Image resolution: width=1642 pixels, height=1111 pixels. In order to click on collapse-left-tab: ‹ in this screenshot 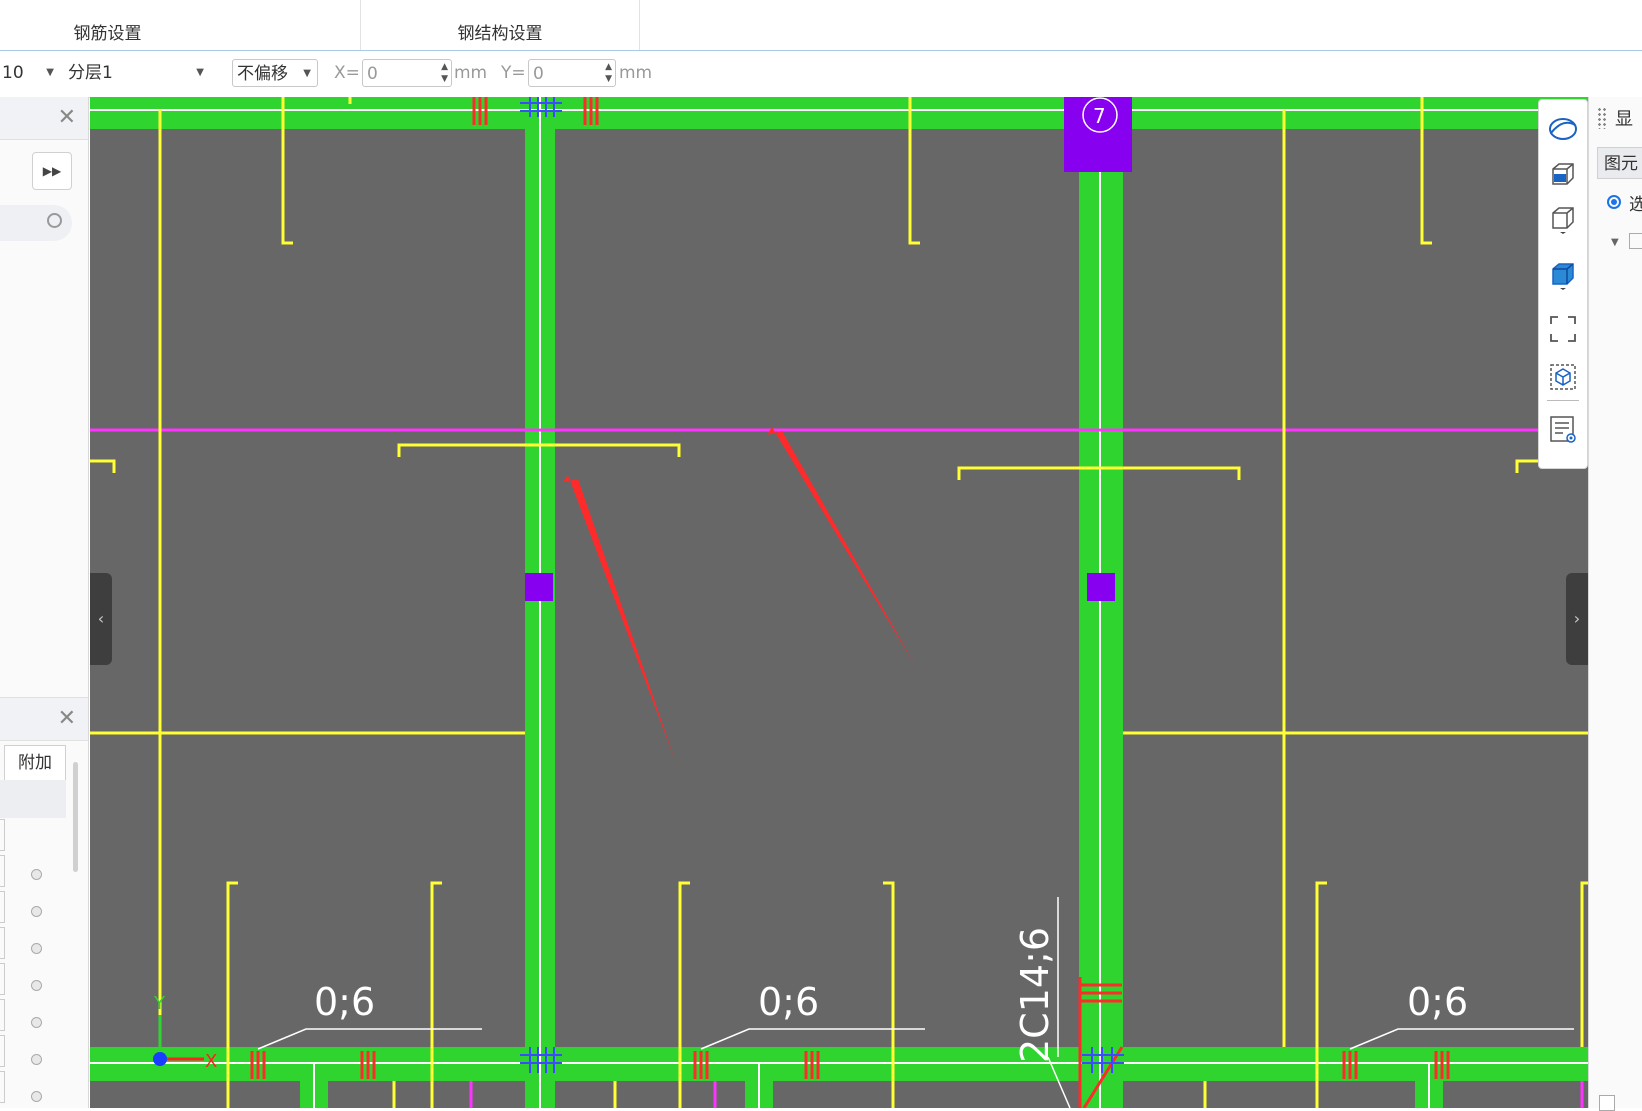, I will do `click(101, 619)`.